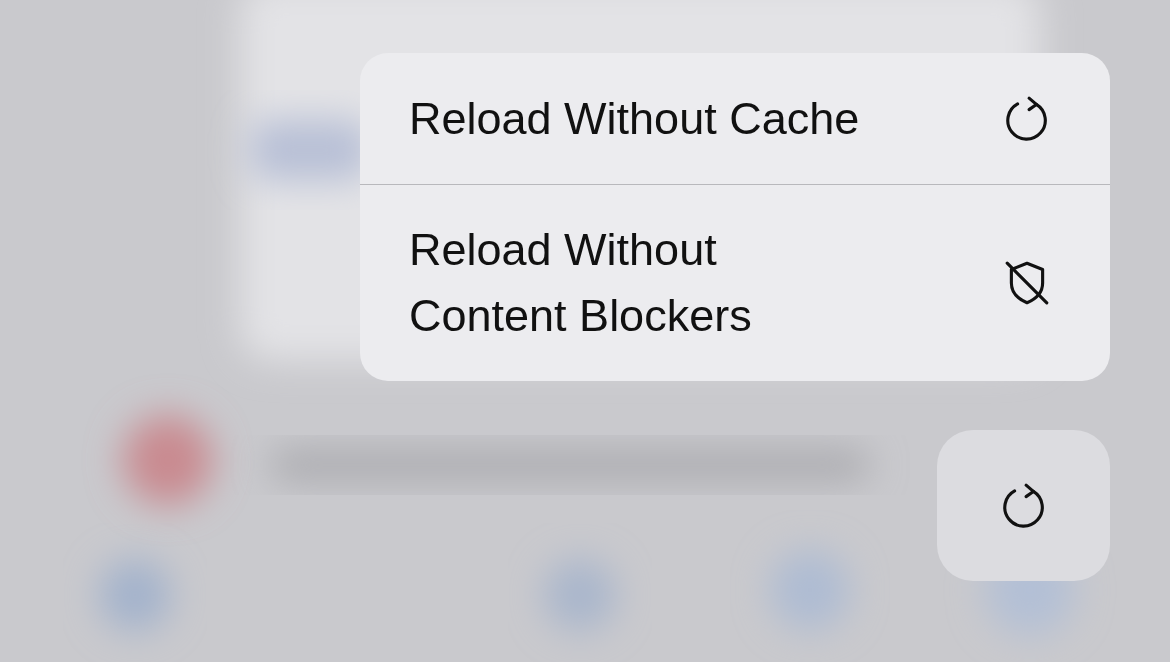  What do you see at coordinates (735, 118) in the screenshot?
I see `menu-item: Reload Without Cache` at bounding box center [735, 118].